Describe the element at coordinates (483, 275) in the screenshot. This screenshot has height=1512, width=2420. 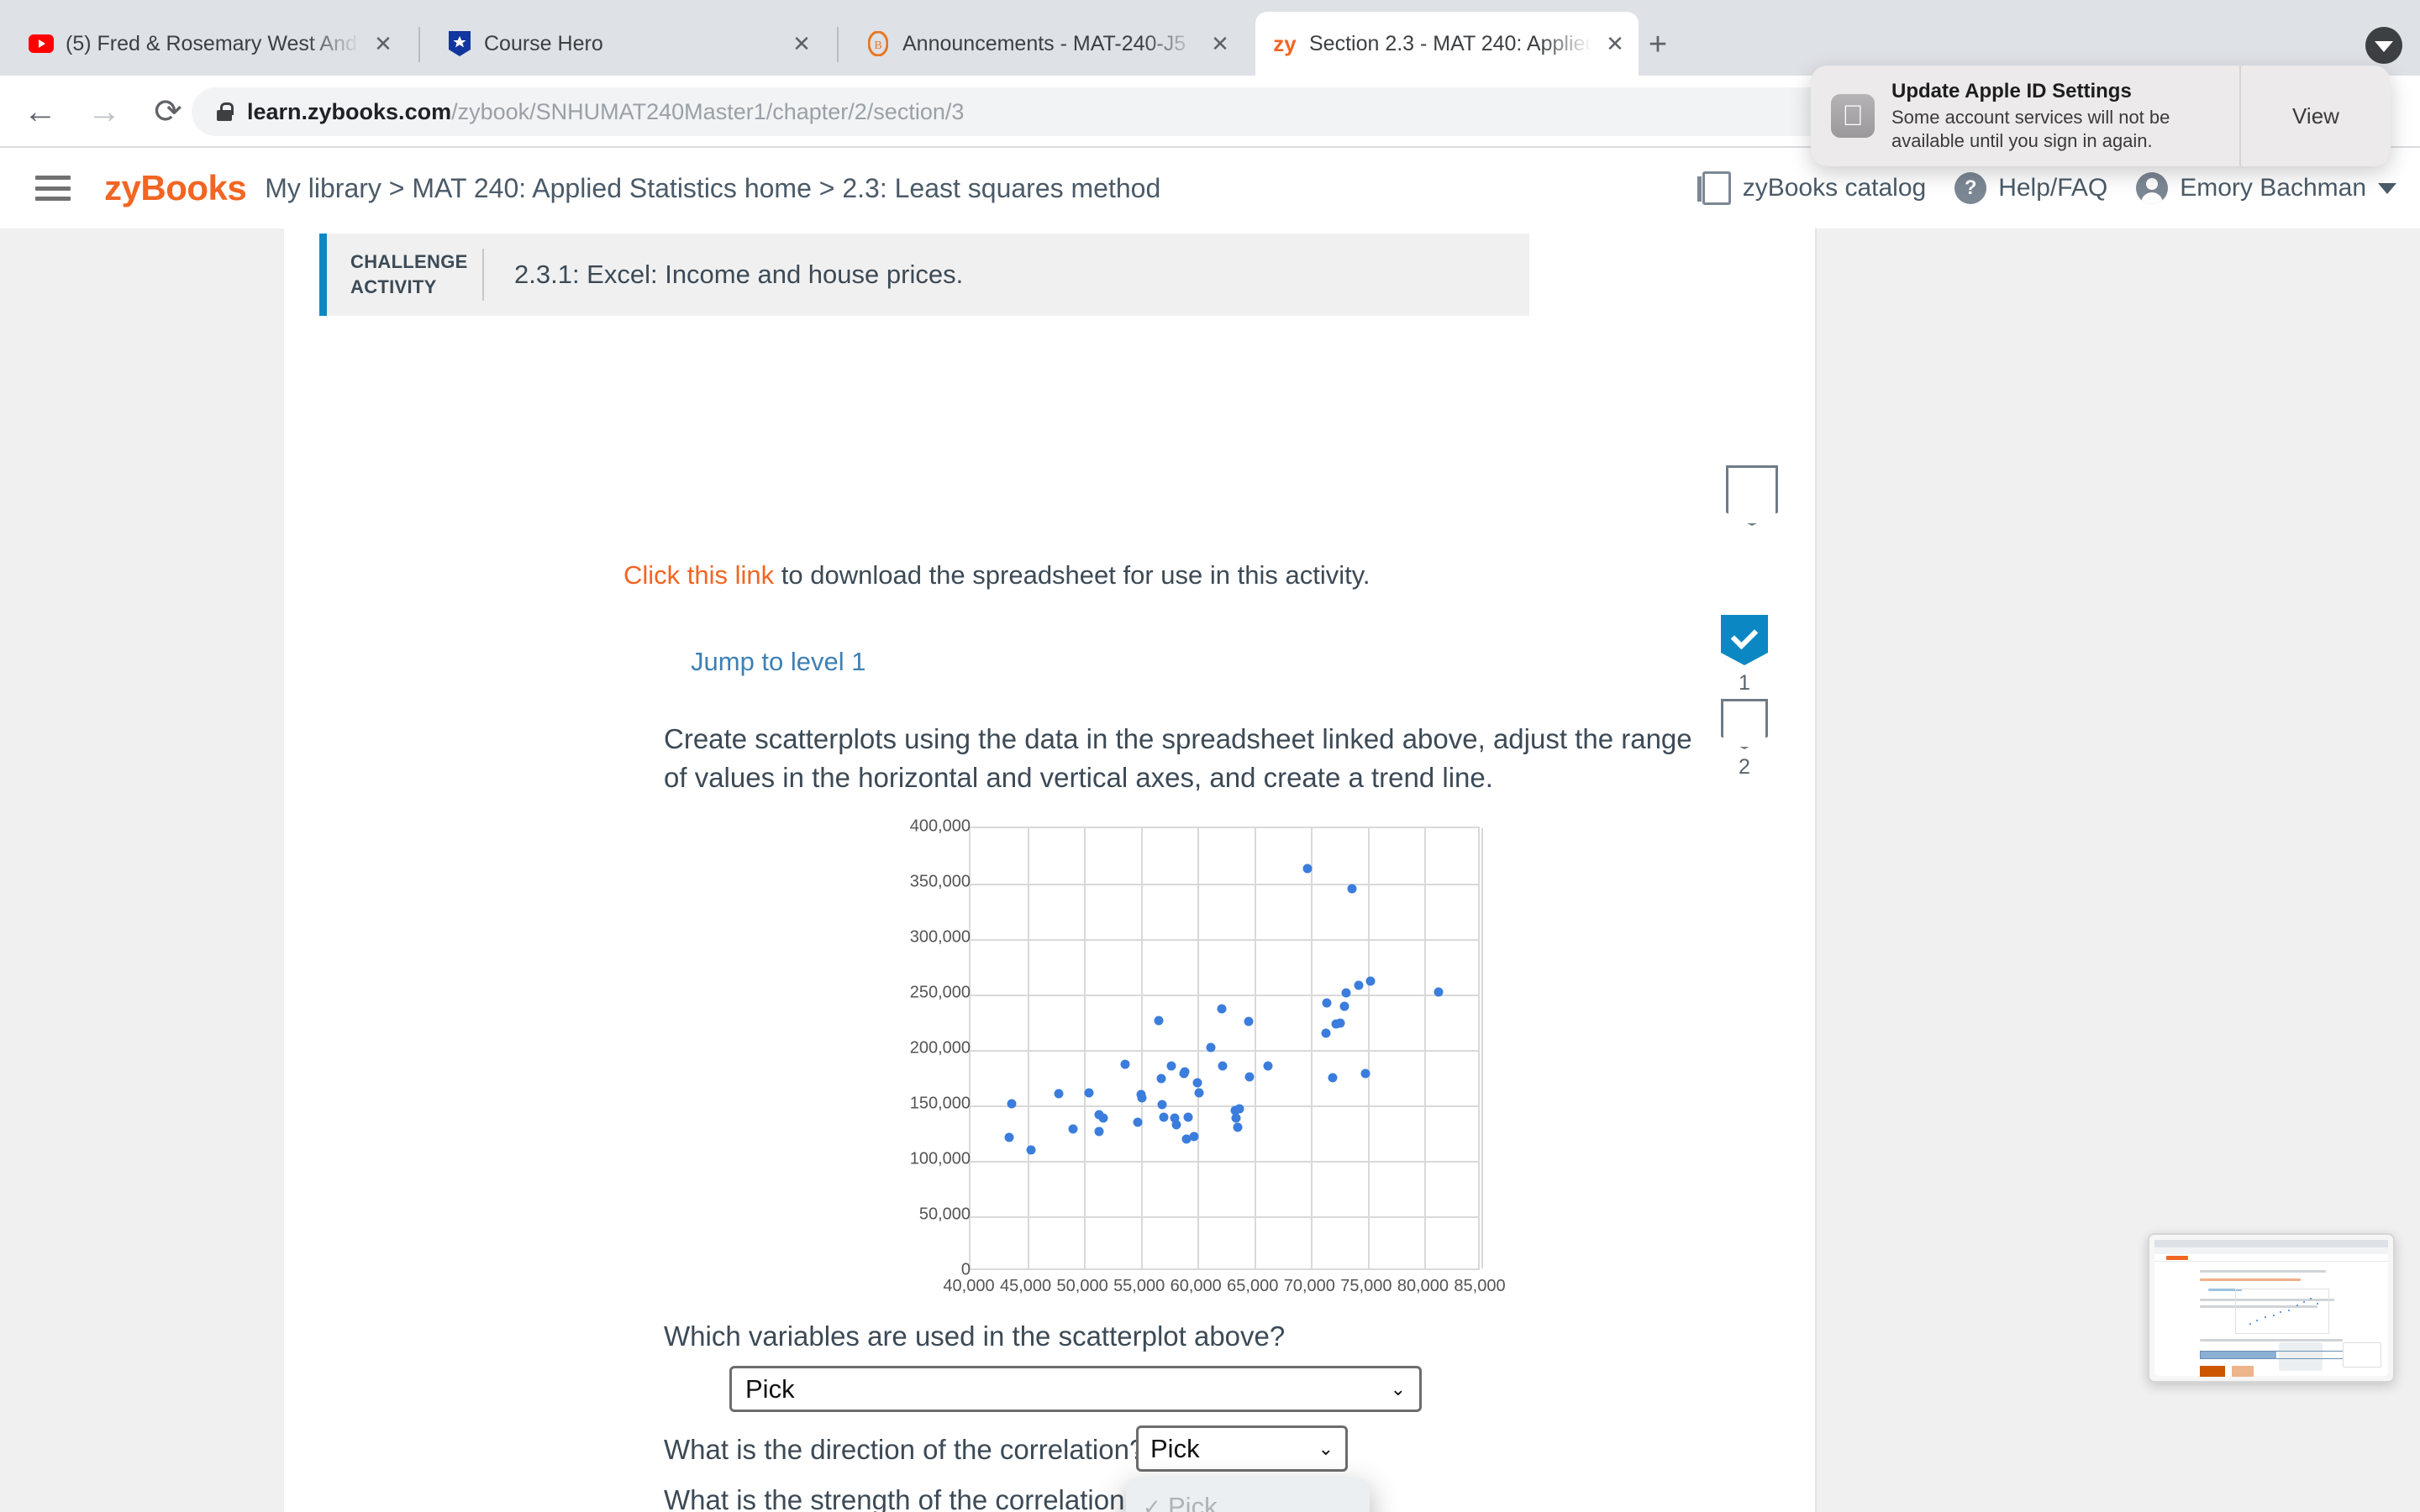
I see `divider` at that location.